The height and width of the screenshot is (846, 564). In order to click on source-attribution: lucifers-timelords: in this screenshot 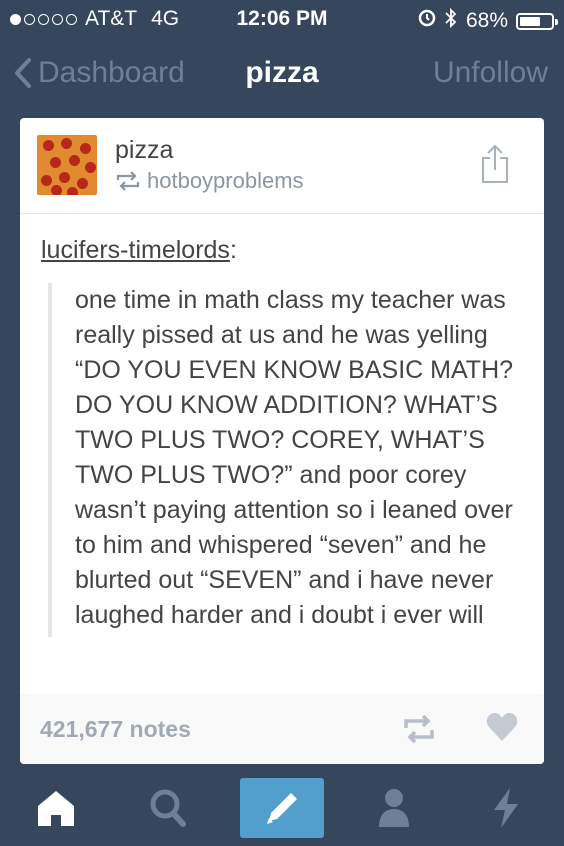, I will do `click(282, 250)`.